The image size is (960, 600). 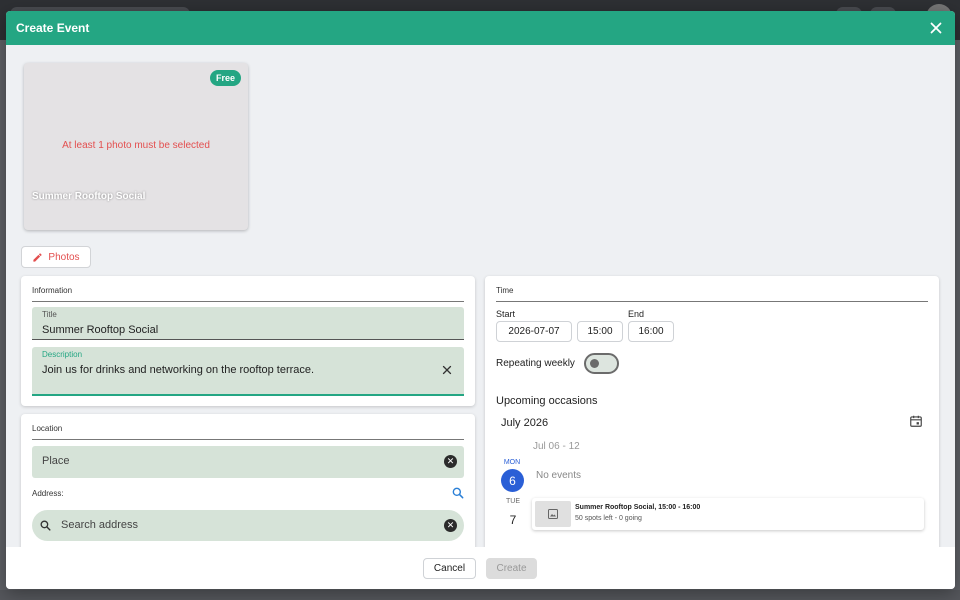 I want to click on image-icon, so click(x=553, y=514).